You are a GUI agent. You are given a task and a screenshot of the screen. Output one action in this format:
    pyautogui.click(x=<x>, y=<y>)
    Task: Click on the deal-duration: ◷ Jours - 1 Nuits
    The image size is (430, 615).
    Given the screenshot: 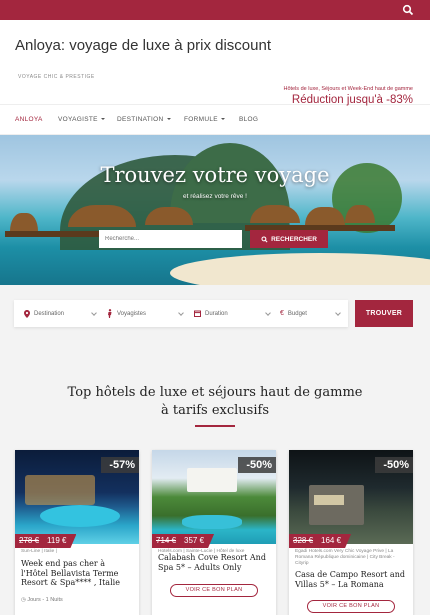 What is the action you would take?
    pyautogui.click(x=42, y=600)
    